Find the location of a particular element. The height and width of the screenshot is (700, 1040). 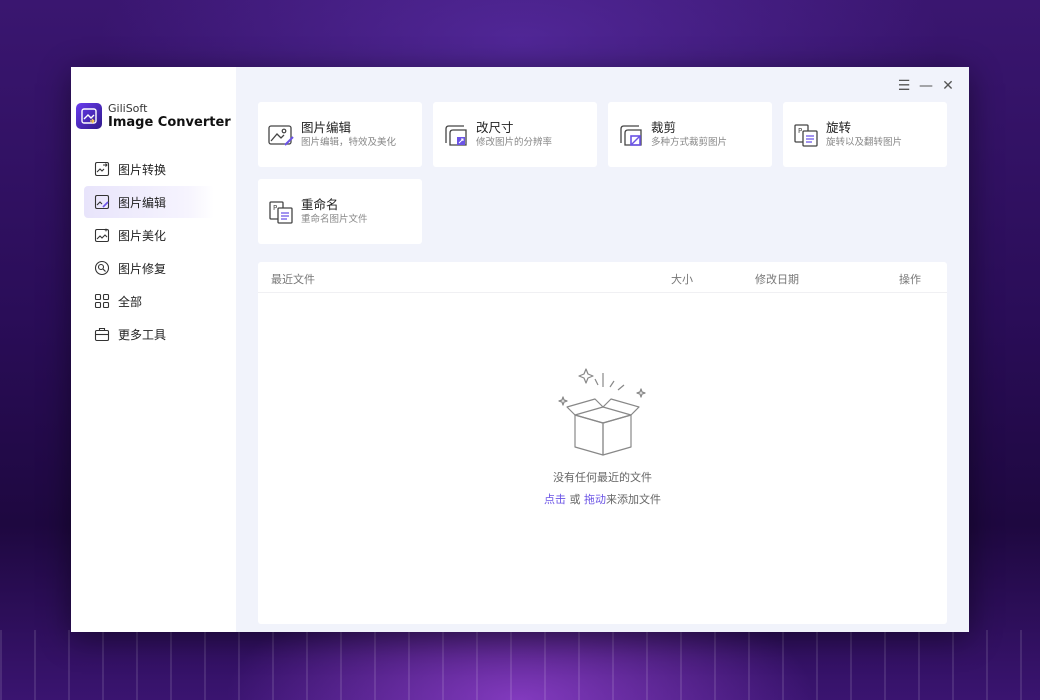

sidebar-item-image-convert: 图片转换 is located at coordinates (149, 169).